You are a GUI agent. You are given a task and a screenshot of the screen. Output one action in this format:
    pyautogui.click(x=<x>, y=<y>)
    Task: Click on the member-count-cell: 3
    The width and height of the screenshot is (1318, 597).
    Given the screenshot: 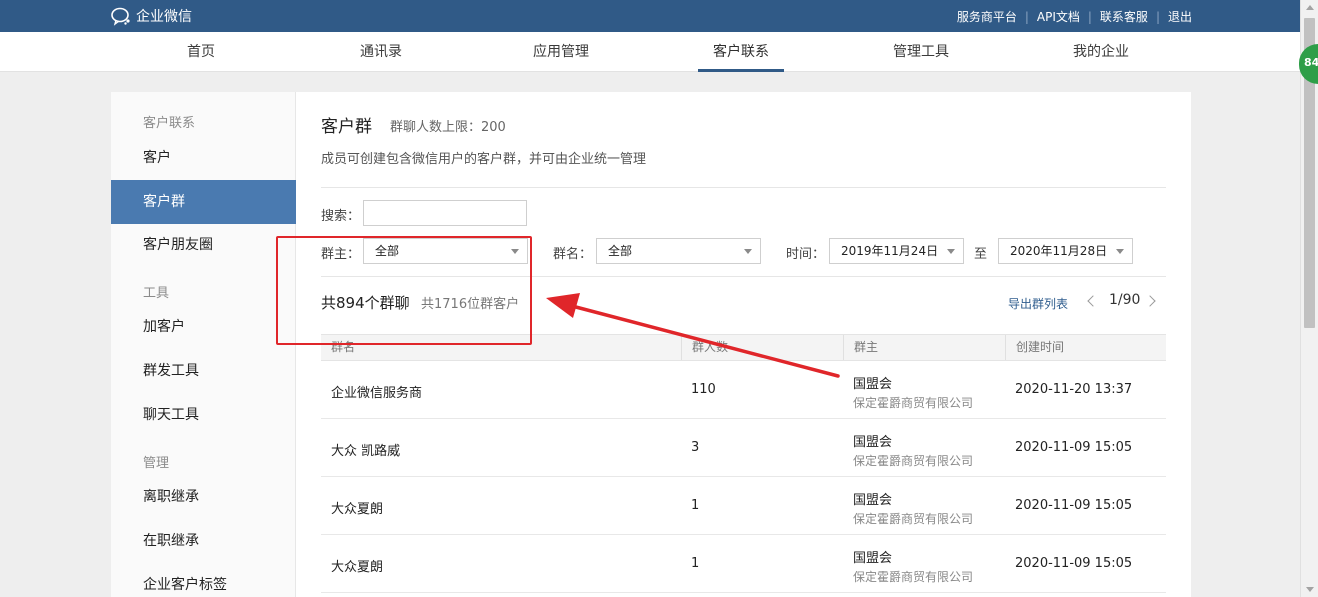 What is the action you would take?
    pyautogui.click(x=695, y=447)
    